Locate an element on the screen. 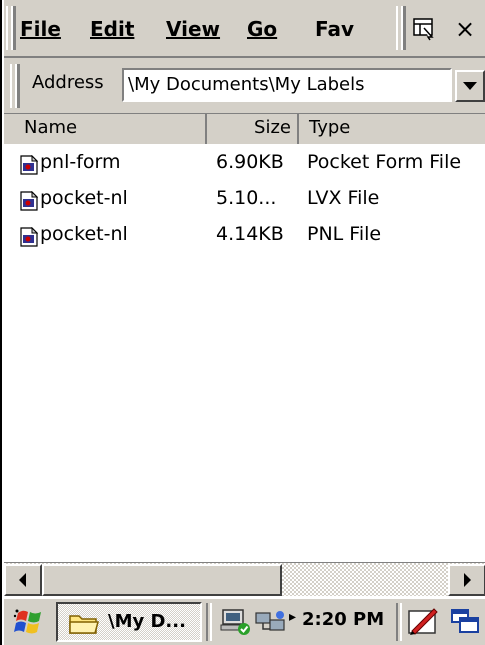 This screenshot has height=645, width=485. address-dropdown-button is located at coordinates (470, 86).